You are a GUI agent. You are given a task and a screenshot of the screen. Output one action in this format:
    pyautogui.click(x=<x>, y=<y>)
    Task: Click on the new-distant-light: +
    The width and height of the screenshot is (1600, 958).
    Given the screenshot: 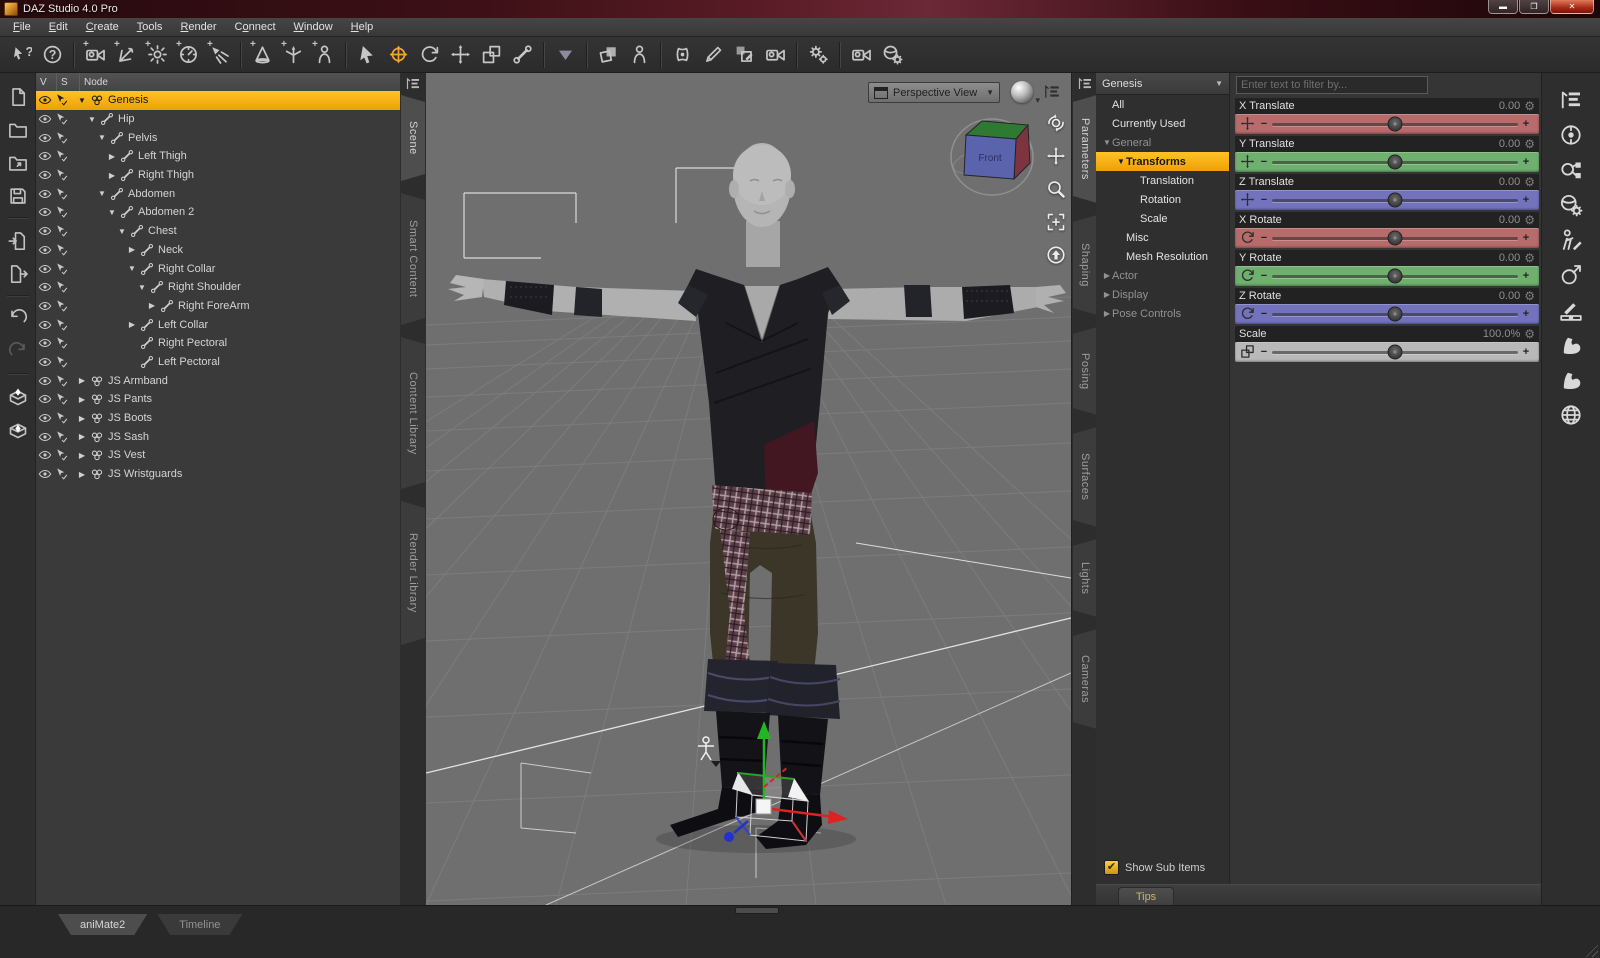 What is the action you would take?
    pyautogui.click(x=126, y=54)
    